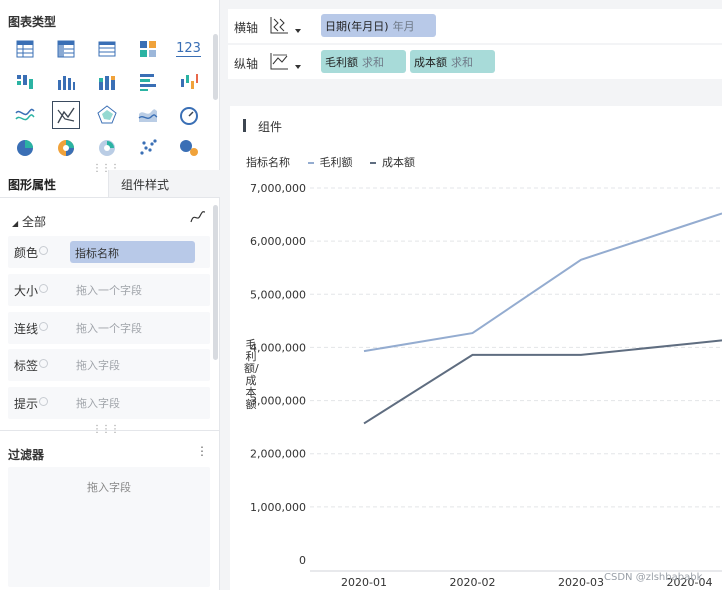 This screenshot has width=722, height=590. I want to click on wave-line-icon, so click(24, 114).